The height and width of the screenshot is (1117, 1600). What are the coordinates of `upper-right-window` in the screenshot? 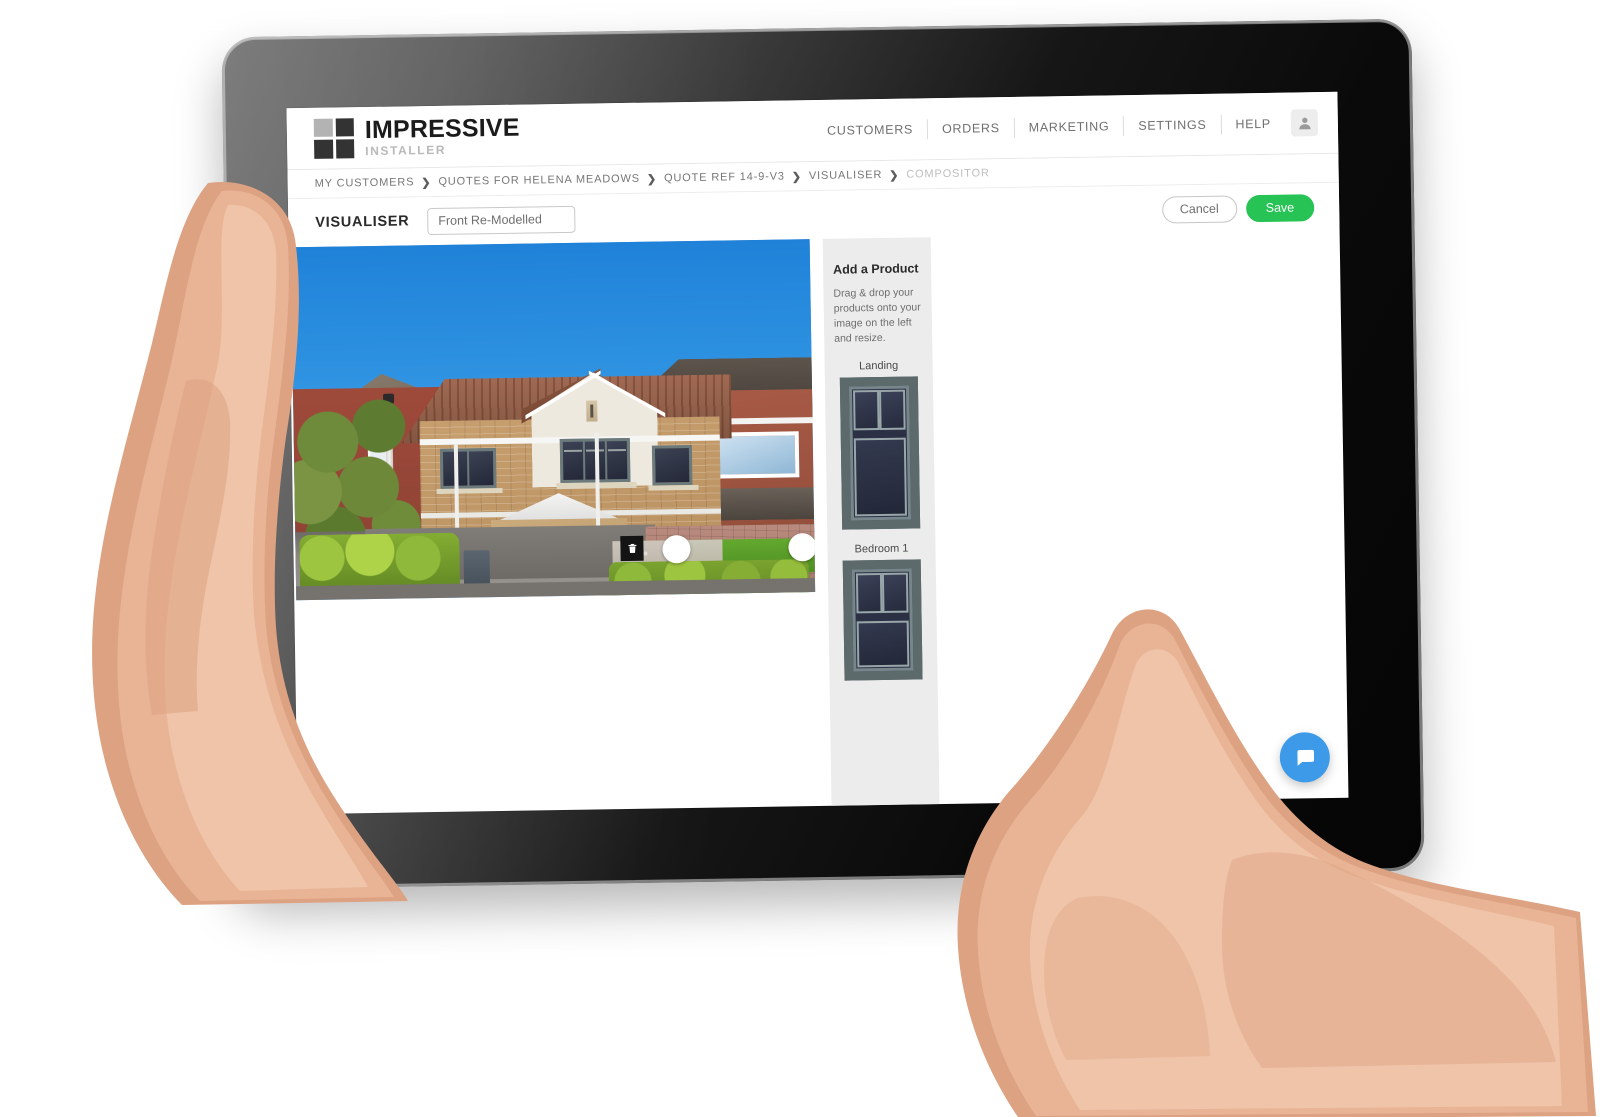 It's located at (672, 465).